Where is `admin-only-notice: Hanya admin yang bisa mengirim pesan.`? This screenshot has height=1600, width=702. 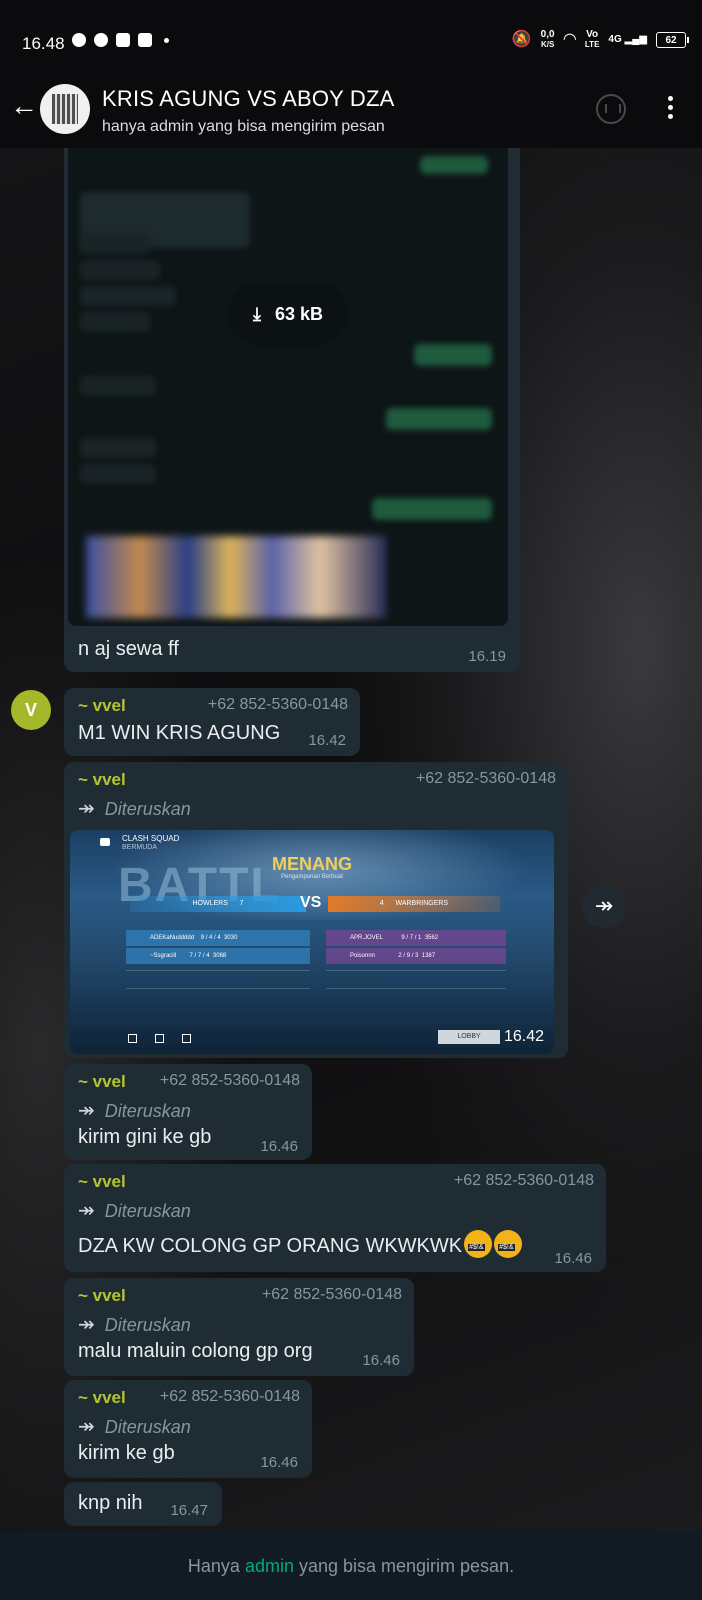
admin-only-notice: Hanya admin yang bisa mengirim pesan. is located at coordinates (351, 1566).